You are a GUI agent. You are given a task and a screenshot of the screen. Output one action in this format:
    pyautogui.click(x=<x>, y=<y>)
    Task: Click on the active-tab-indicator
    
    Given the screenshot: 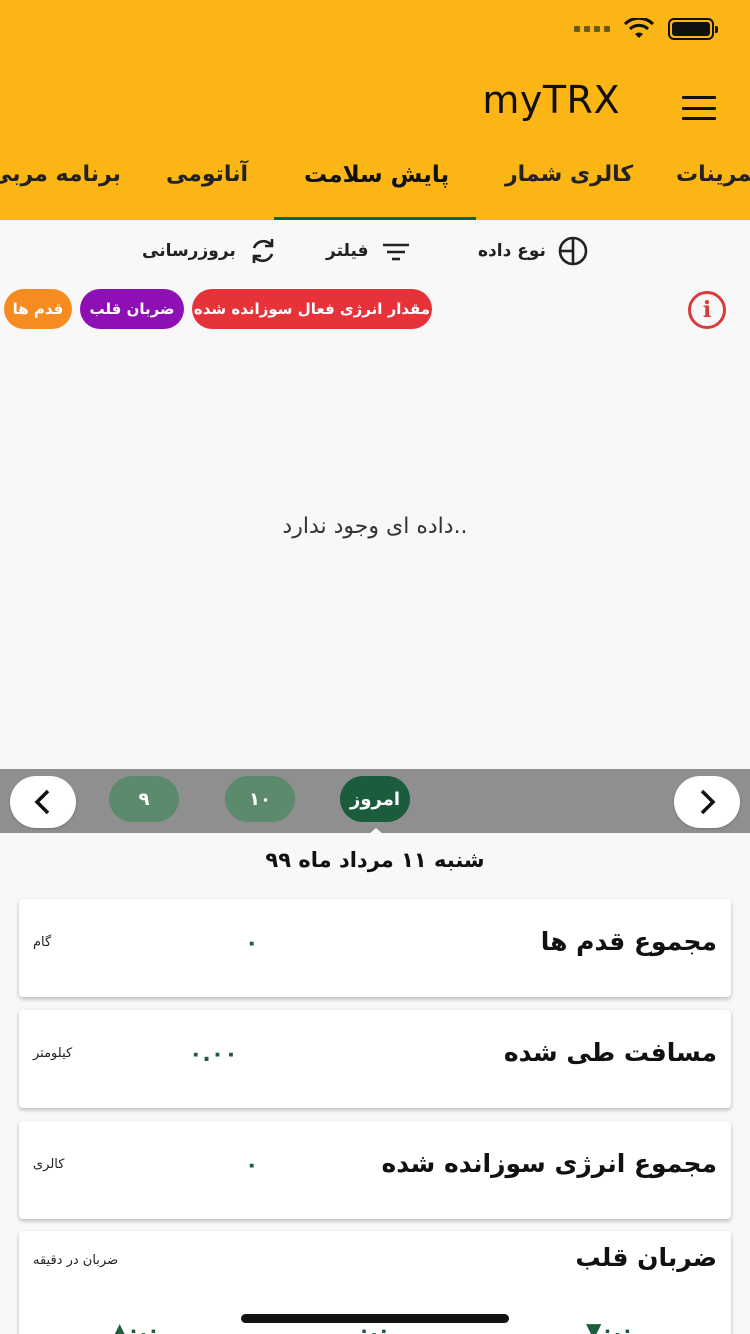 What is the action you would take?
    pyautogui.click(x=375, y=218)
    